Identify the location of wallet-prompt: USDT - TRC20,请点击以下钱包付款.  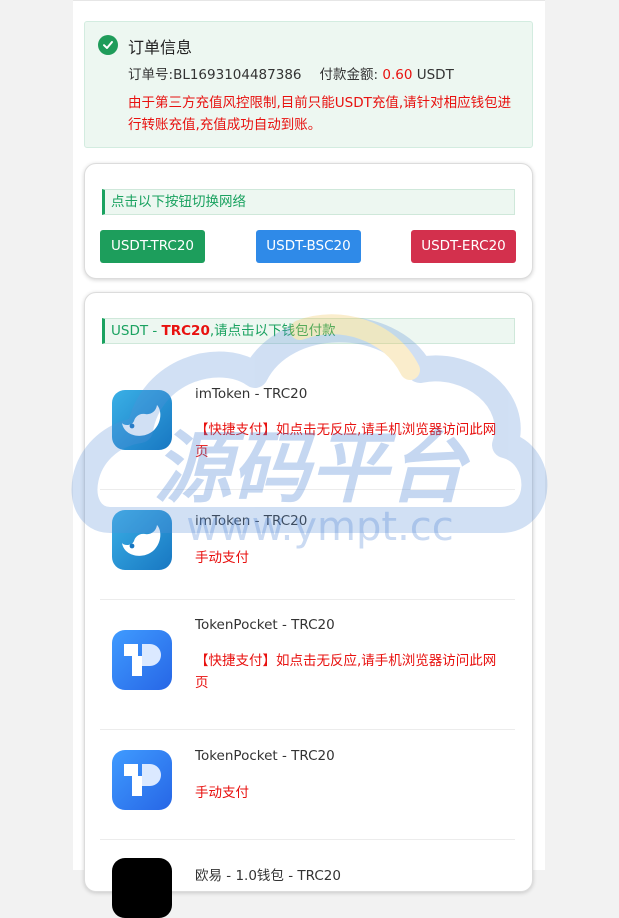
(308, 331).